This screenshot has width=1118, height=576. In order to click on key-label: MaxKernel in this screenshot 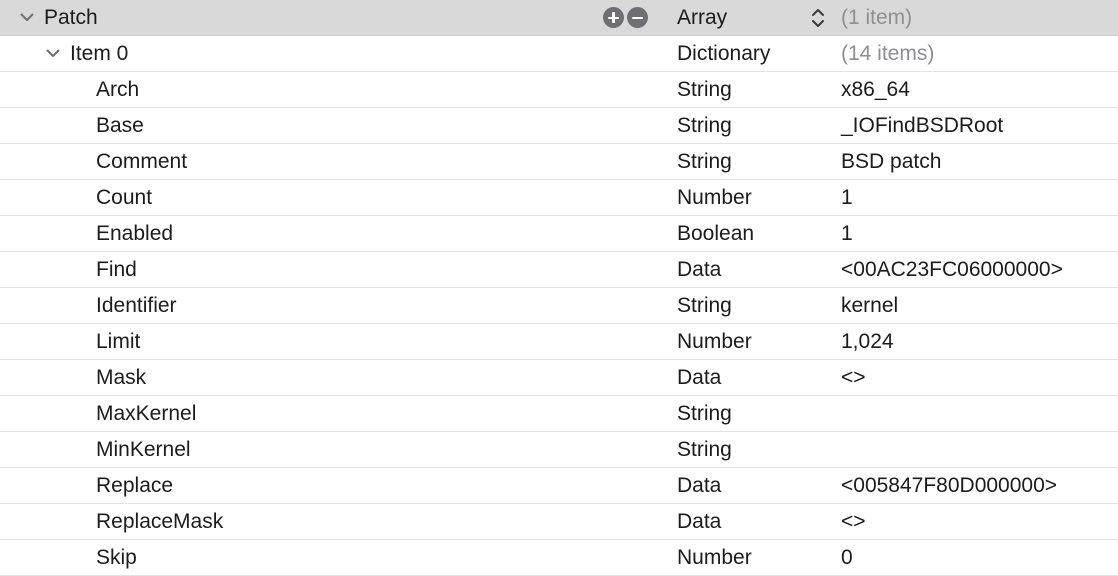, I will do `click(146, 413)`.